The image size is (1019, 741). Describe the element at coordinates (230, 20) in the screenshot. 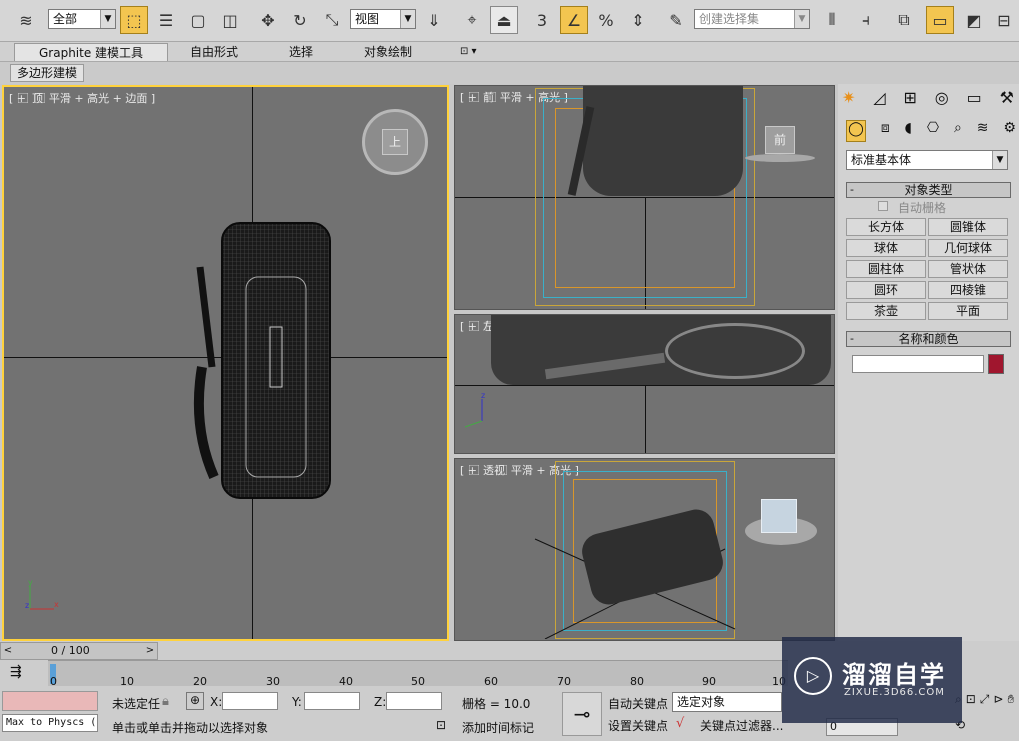

I see `window-crossing-button: ◫` at that location.